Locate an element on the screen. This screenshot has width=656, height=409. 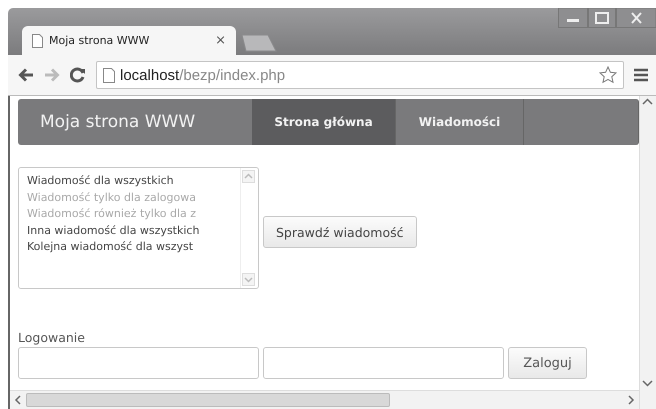
address-field: localhost/bezp/index.php is located at coordinates (360, 75).